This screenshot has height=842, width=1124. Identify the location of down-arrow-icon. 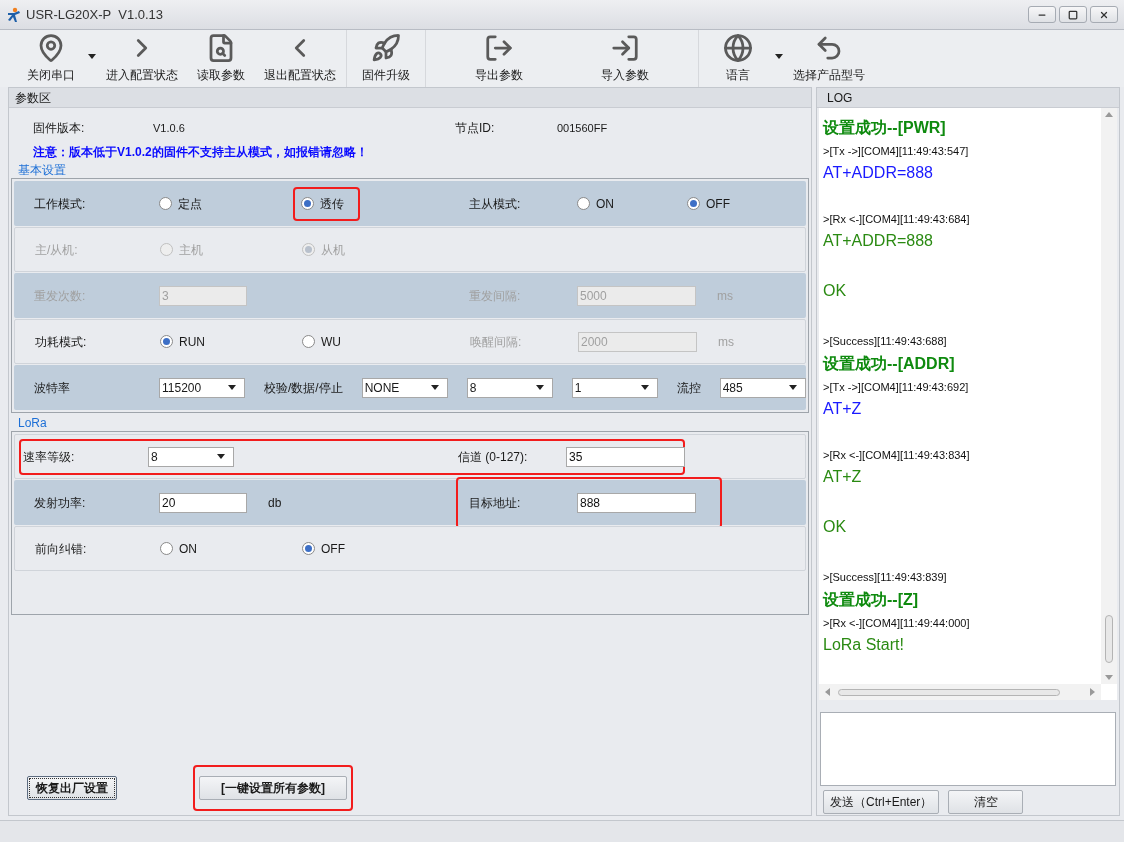
(1109, 677).